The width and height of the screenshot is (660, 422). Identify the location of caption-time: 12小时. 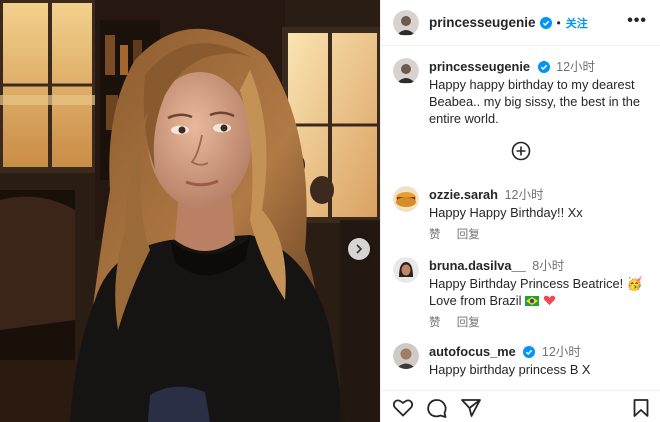
(576, 67).